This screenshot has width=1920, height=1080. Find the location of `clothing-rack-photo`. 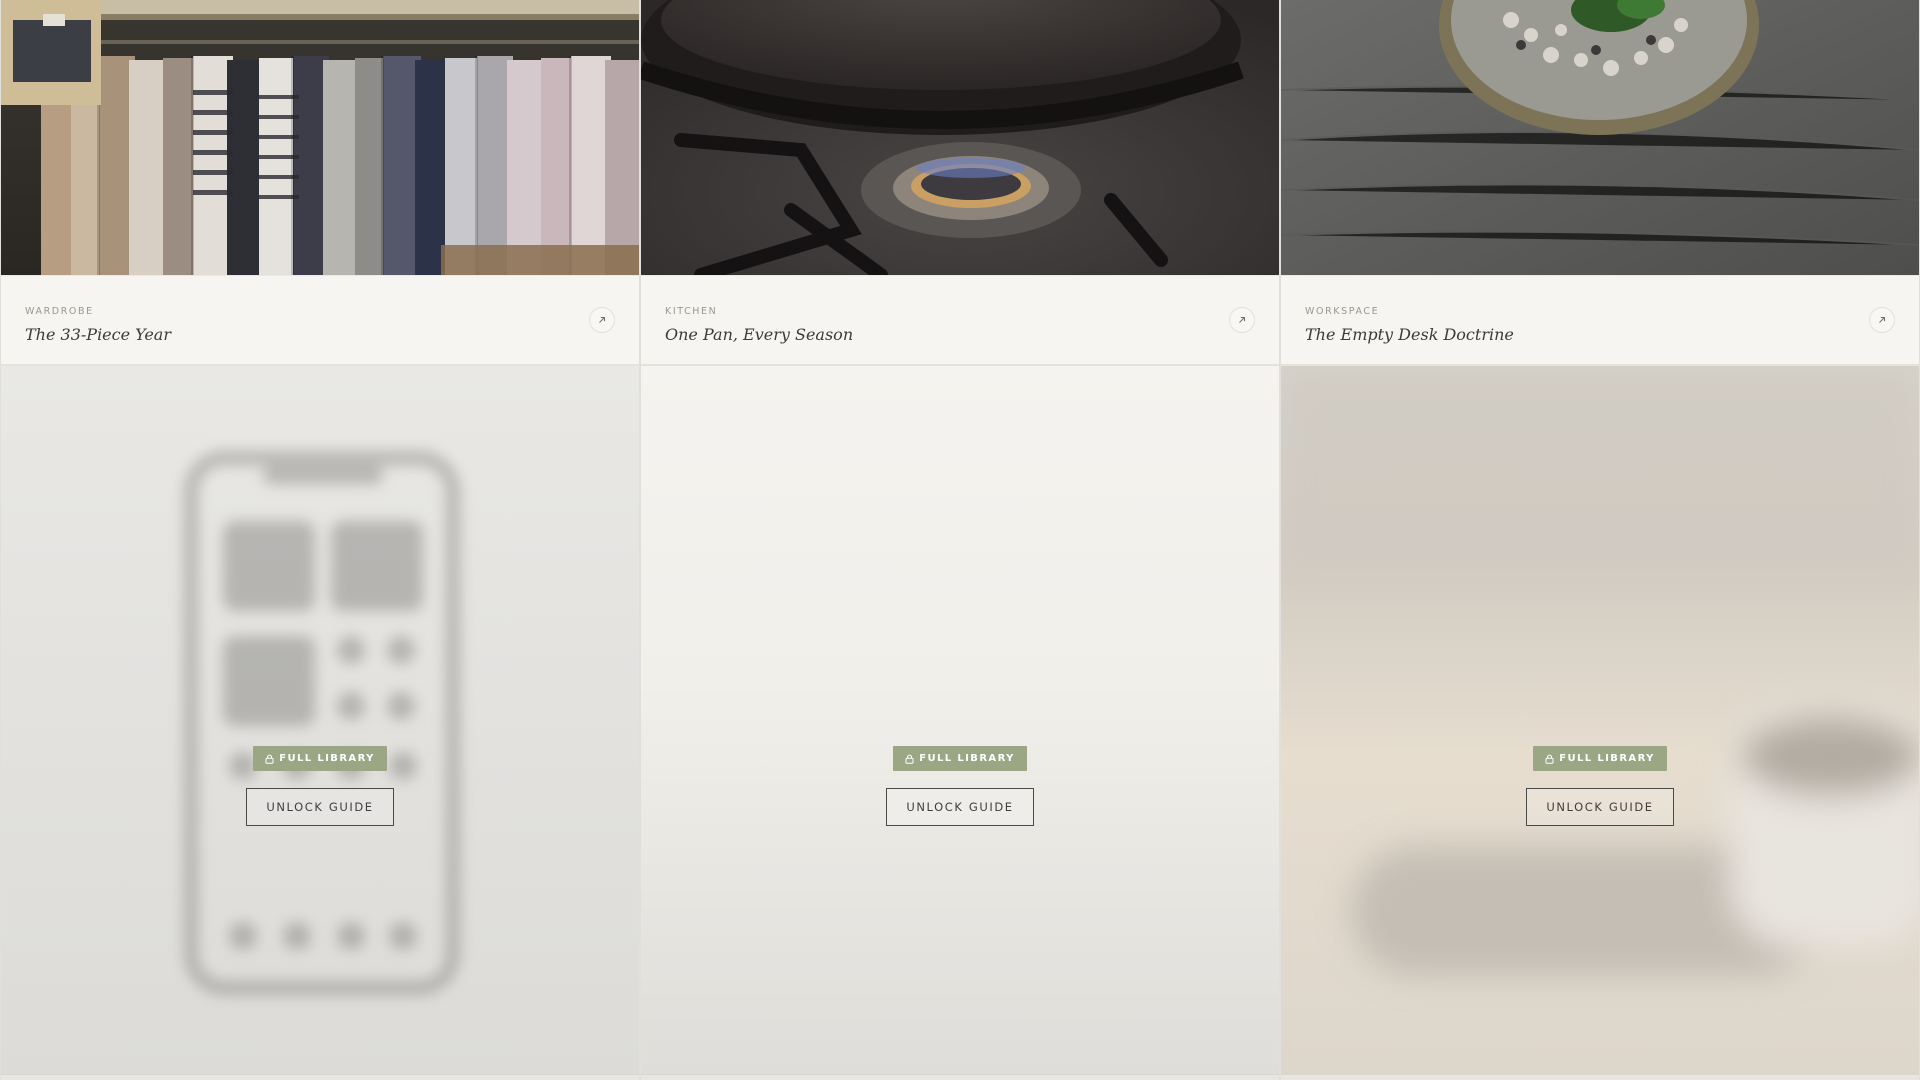

clothing-rack-photo is located at coordinates (320, 137).